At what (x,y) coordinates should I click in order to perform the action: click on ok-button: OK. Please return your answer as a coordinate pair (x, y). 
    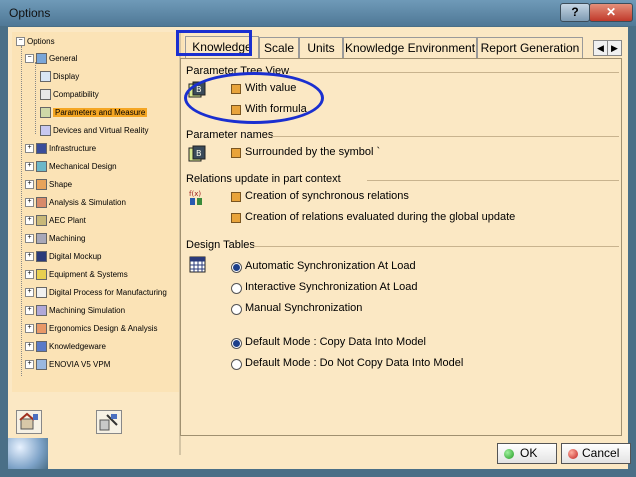
    Looking at the image, I should click on (527, 453).